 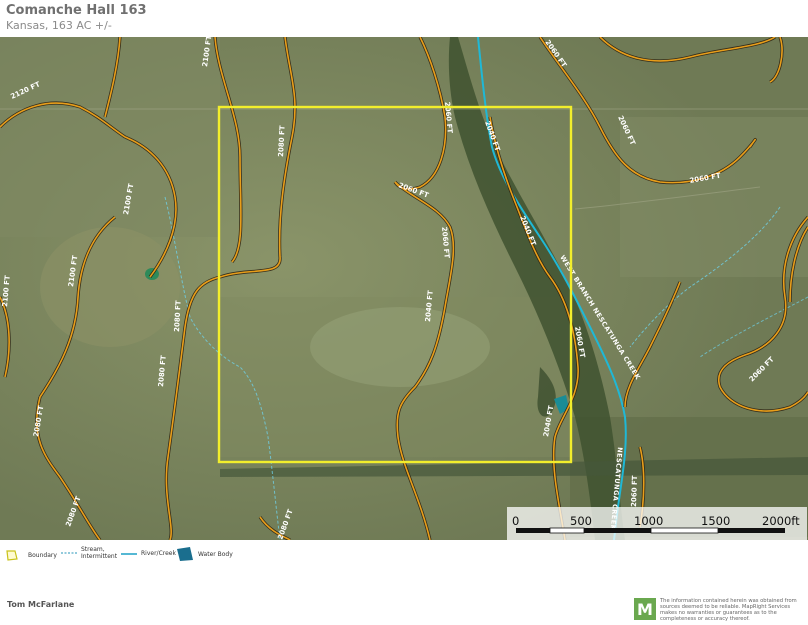 I want to click on map-title: Comanche Hall 163, so click(x=76, y=10).